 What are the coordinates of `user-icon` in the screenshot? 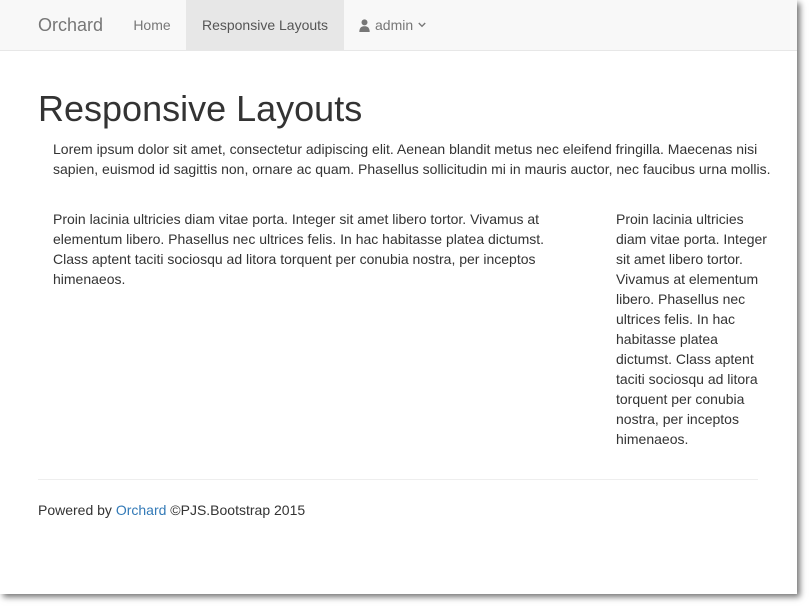 It's located at (364, 25).